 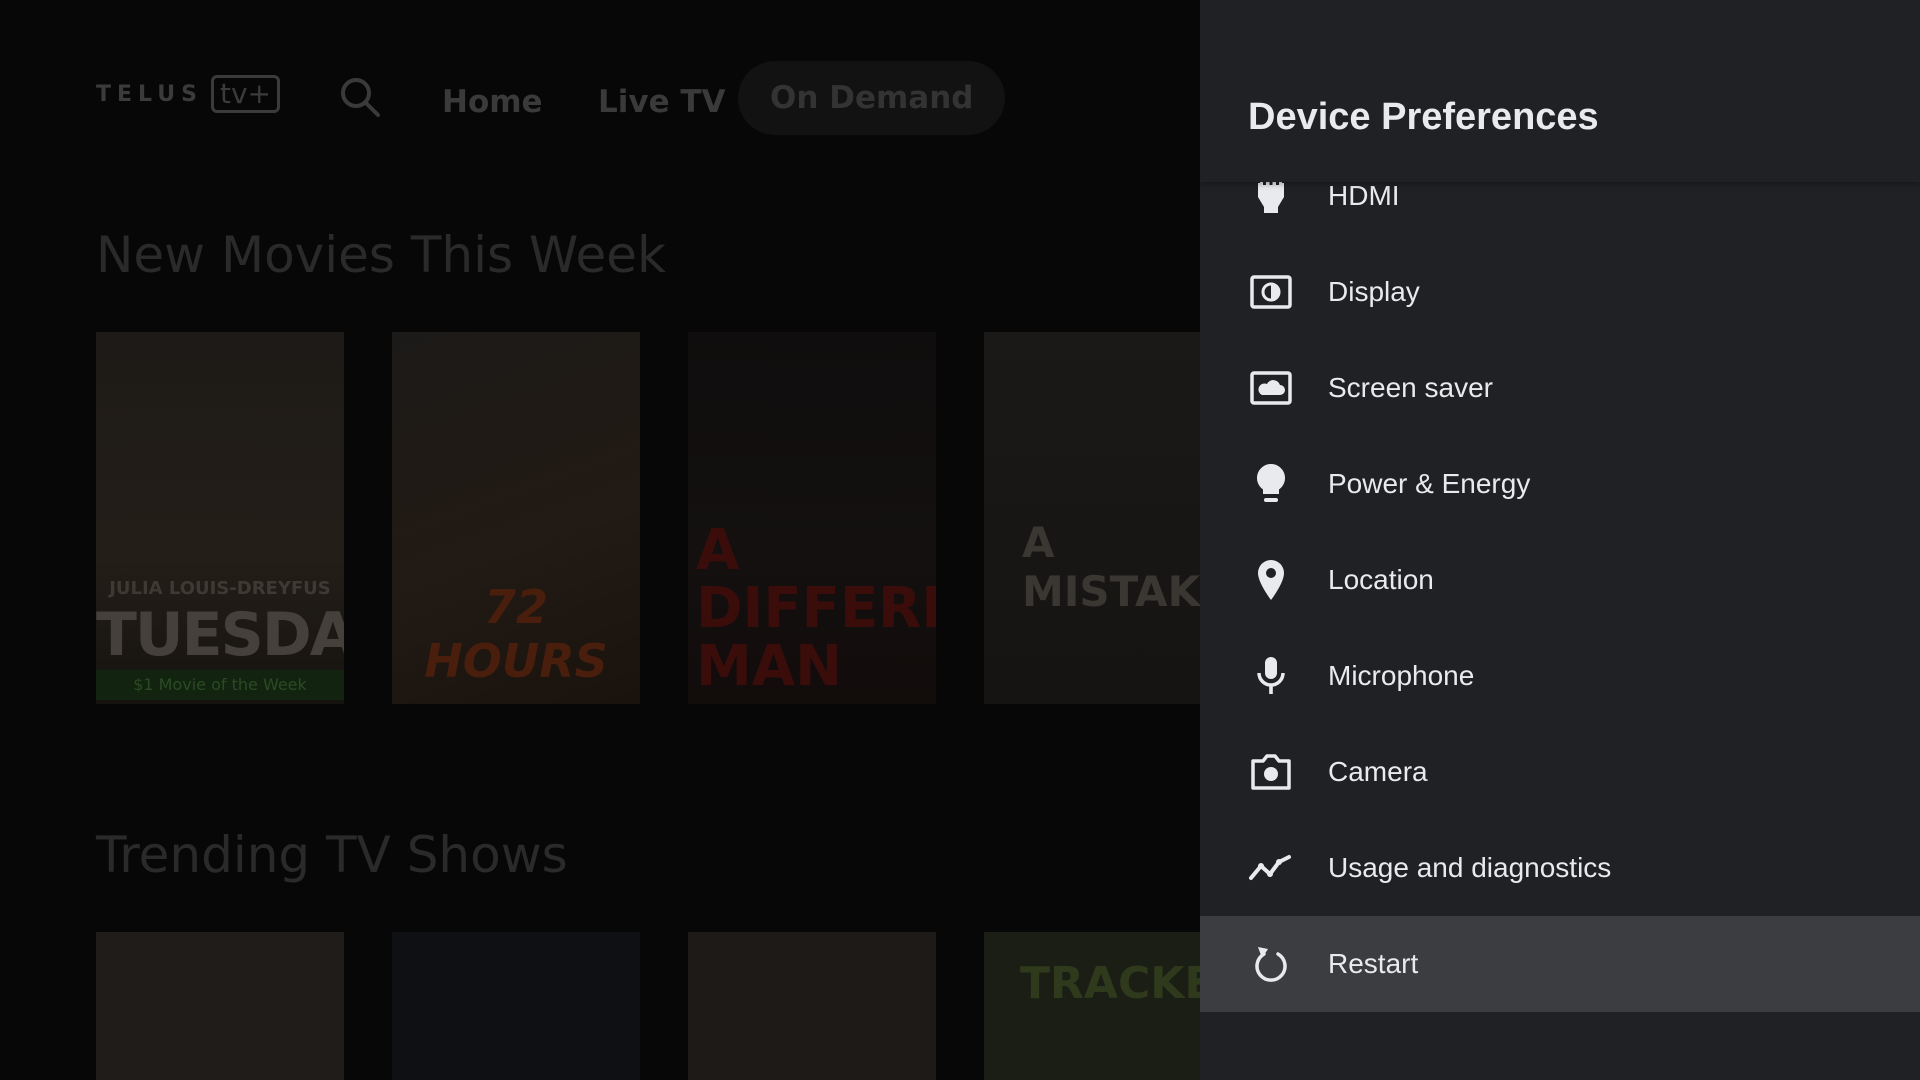 What do you see at coordinates (1271, 868) in the screenshot?
I see `usage-diagnostics-icon` at bounding box center [1271, 868].